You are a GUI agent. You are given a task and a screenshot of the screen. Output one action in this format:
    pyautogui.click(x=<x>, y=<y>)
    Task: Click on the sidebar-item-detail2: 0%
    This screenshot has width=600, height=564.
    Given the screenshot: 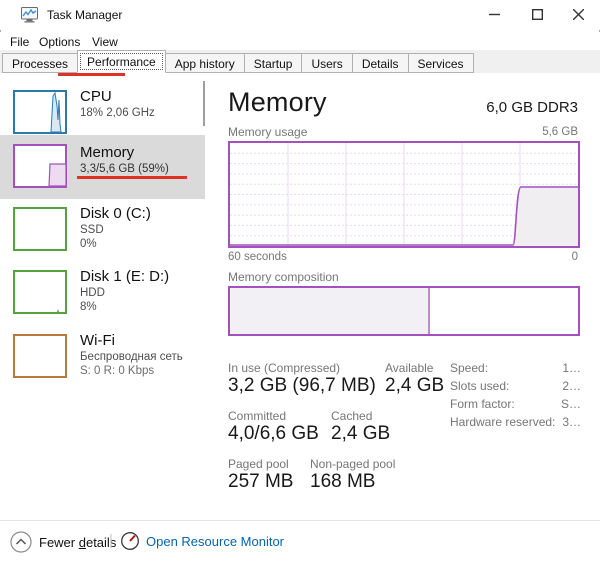 What is the action you would take?
    pyautogui.click(x=88, y=244)
    